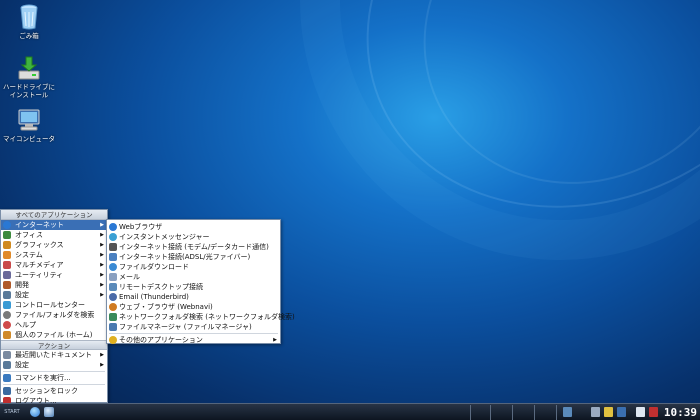 The image size is (700, 420). I want to click on menu-item-label: インターネット接続(ADSL/光ファイバー), so click(185, 257).